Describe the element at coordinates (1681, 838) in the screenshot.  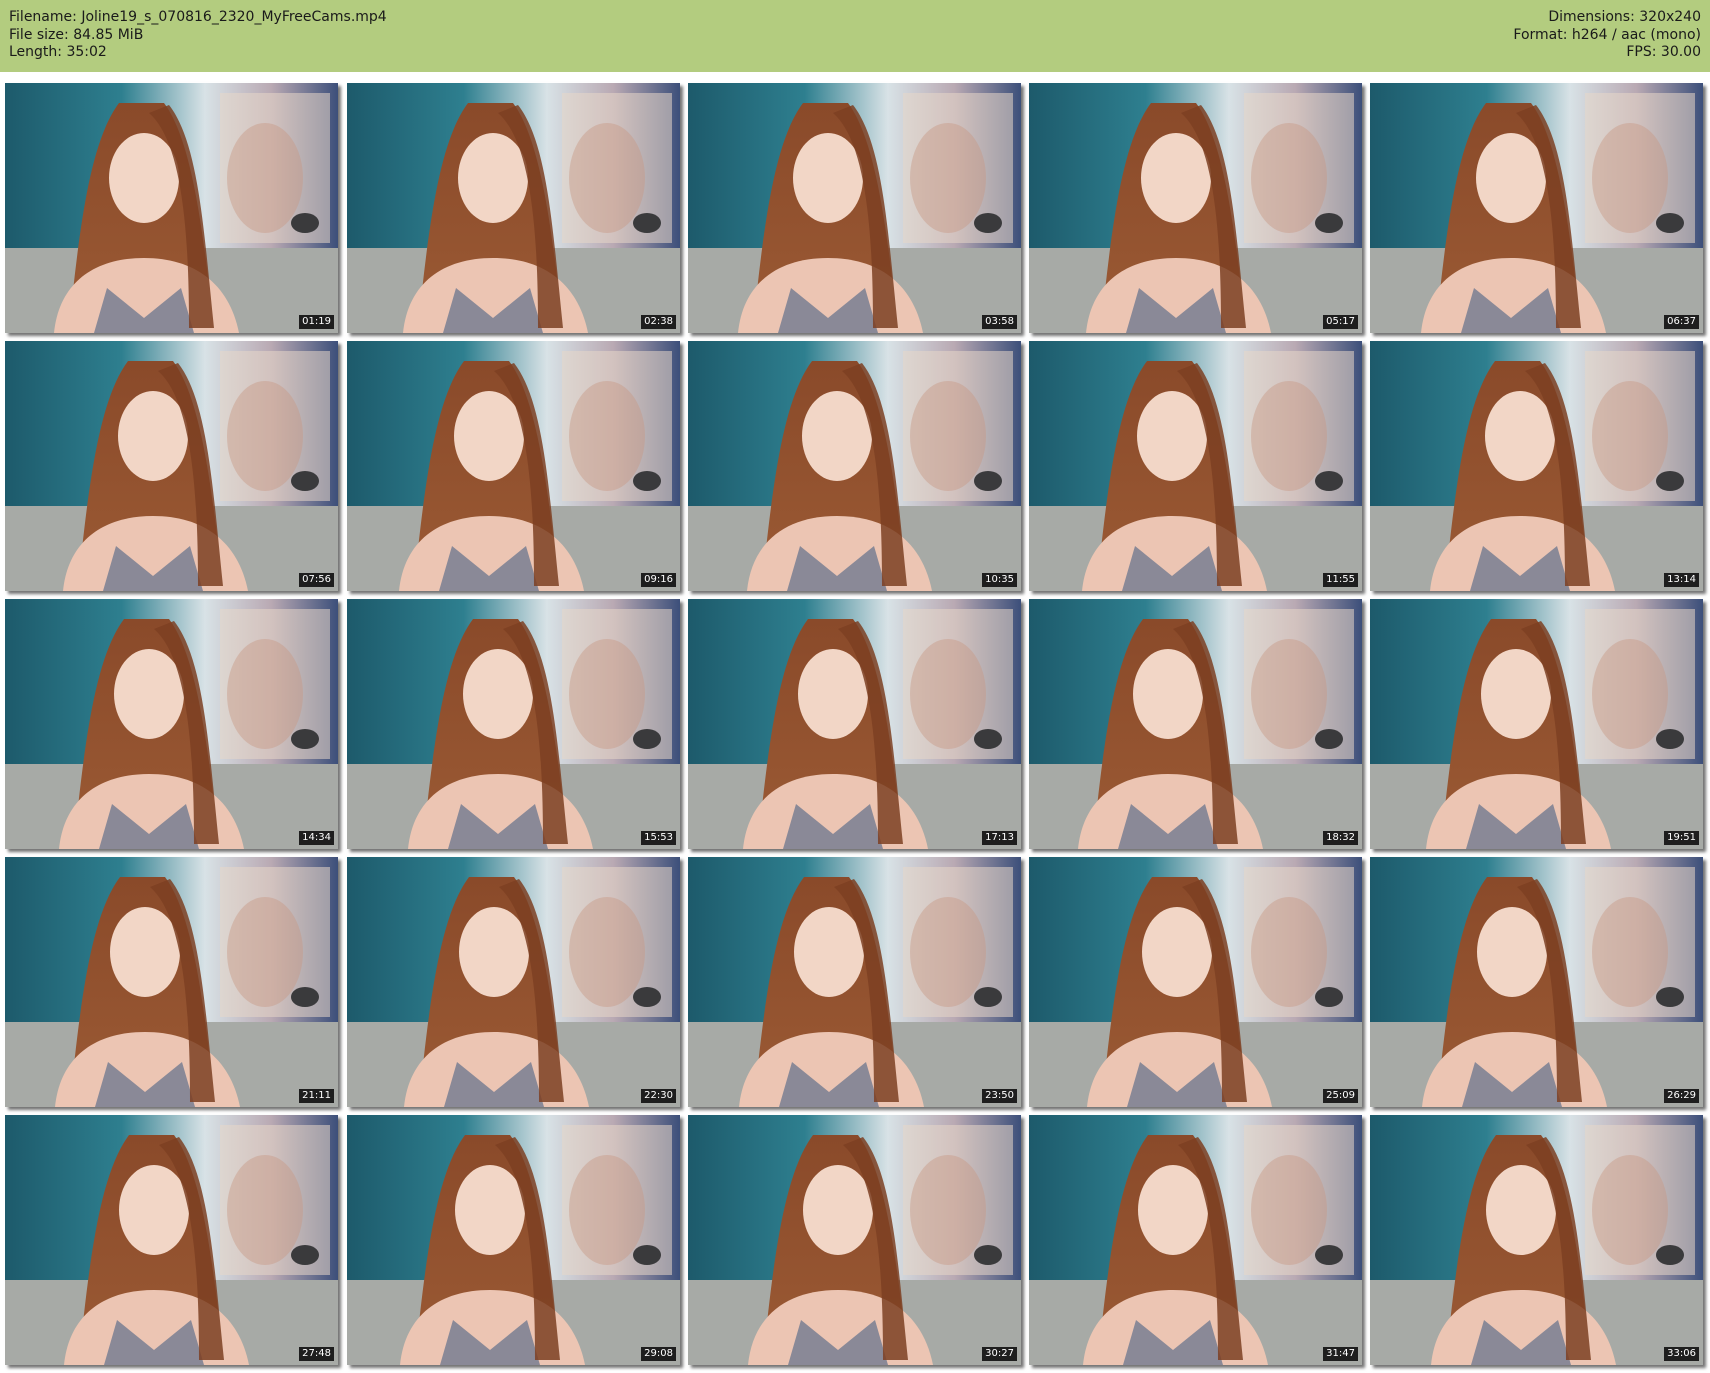
I see `timestamp-label: 19:51` at that location.